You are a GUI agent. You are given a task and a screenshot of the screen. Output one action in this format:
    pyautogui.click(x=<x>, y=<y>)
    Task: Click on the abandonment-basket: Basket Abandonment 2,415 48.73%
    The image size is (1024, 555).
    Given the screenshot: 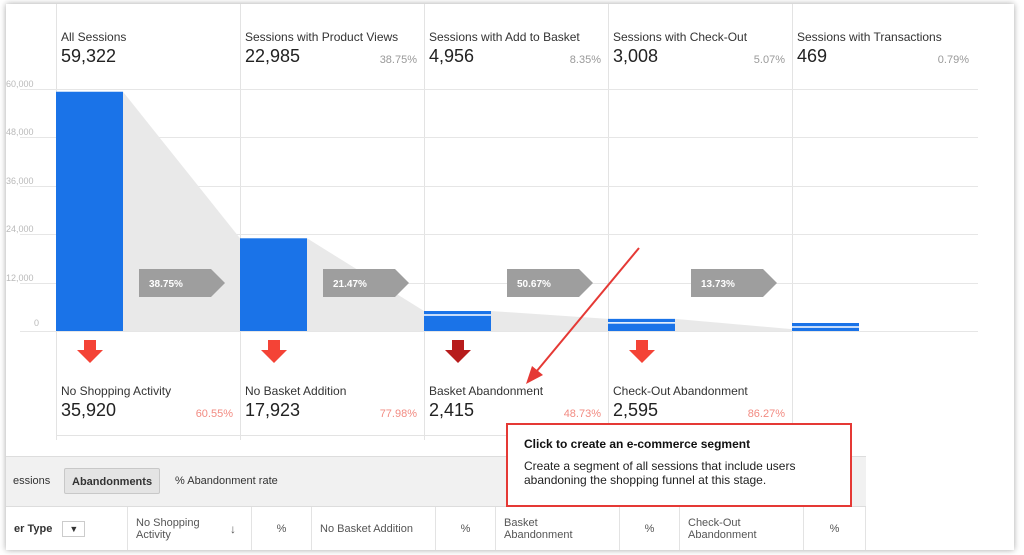 What is the action you would take?
    pyautogui.click(x=516, y=402)
    